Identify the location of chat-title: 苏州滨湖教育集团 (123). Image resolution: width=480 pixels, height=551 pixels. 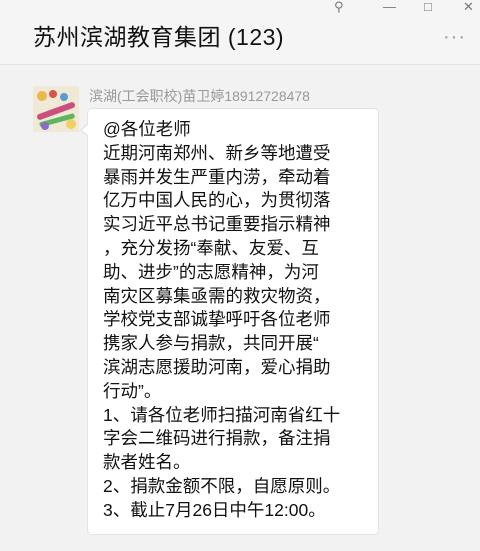
(159, 37).